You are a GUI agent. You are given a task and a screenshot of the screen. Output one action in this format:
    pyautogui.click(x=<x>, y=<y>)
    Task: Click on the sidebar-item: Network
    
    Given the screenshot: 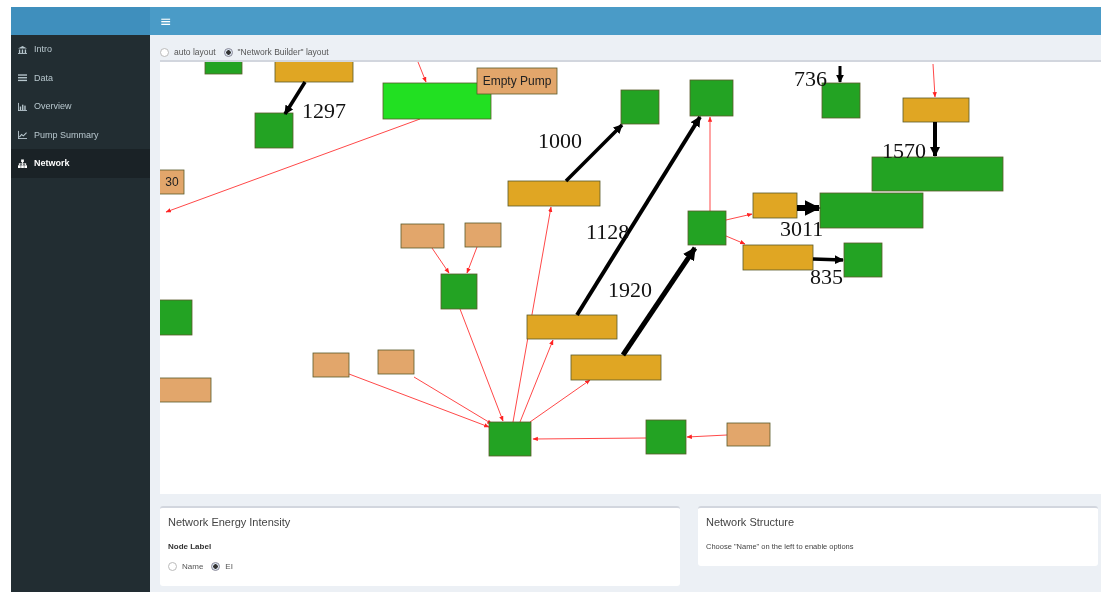 What is the action you would take?
    pyautogui.click(x=80, y=163)
    